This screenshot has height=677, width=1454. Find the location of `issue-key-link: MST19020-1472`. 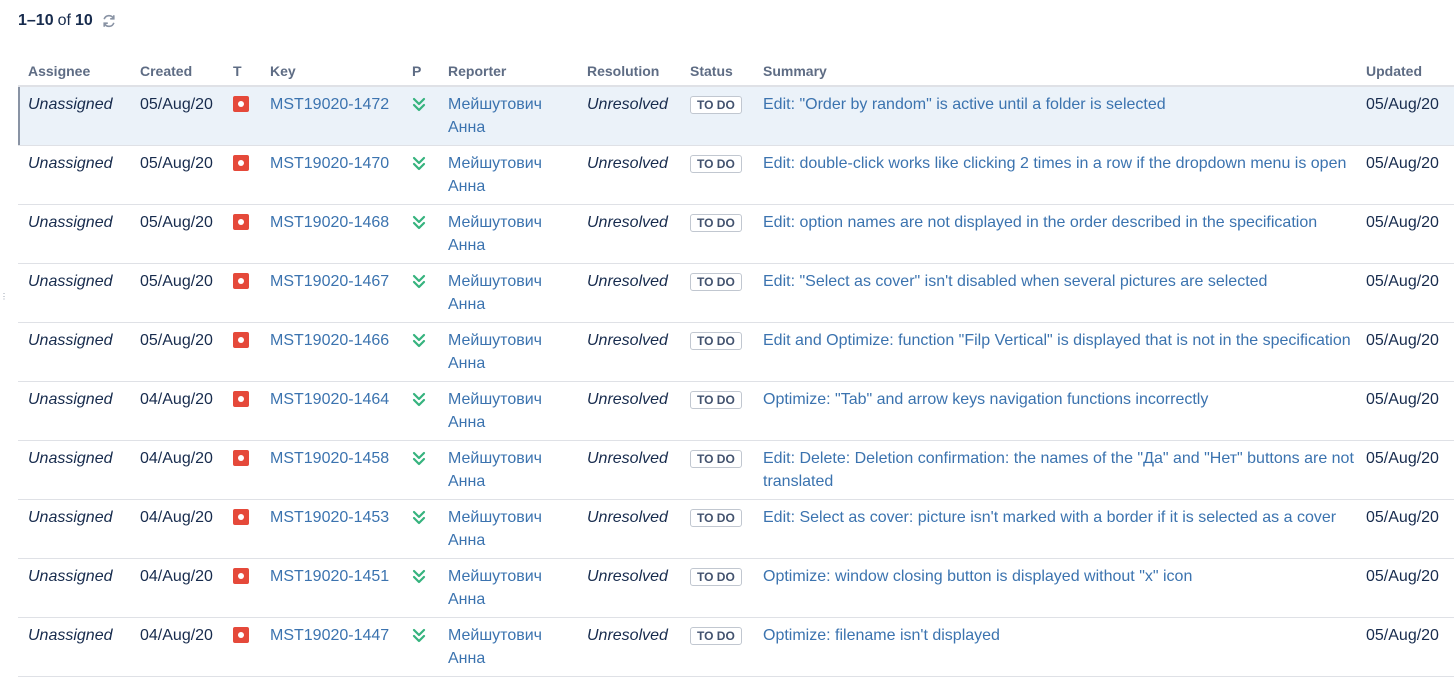

issue-key-link: MST19020-1472 is located at coordinates (329, 104).